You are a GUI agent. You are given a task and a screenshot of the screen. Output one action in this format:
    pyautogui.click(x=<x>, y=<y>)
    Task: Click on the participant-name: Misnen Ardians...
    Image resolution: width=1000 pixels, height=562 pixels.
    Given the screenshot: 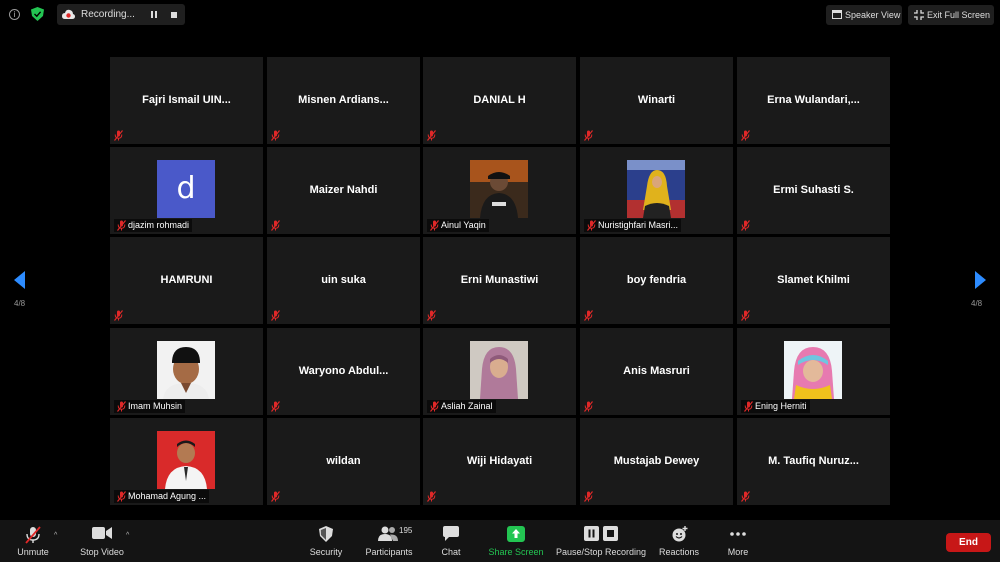 What is the action you would take?
    pyautogui.click(x=343, y=100)
    